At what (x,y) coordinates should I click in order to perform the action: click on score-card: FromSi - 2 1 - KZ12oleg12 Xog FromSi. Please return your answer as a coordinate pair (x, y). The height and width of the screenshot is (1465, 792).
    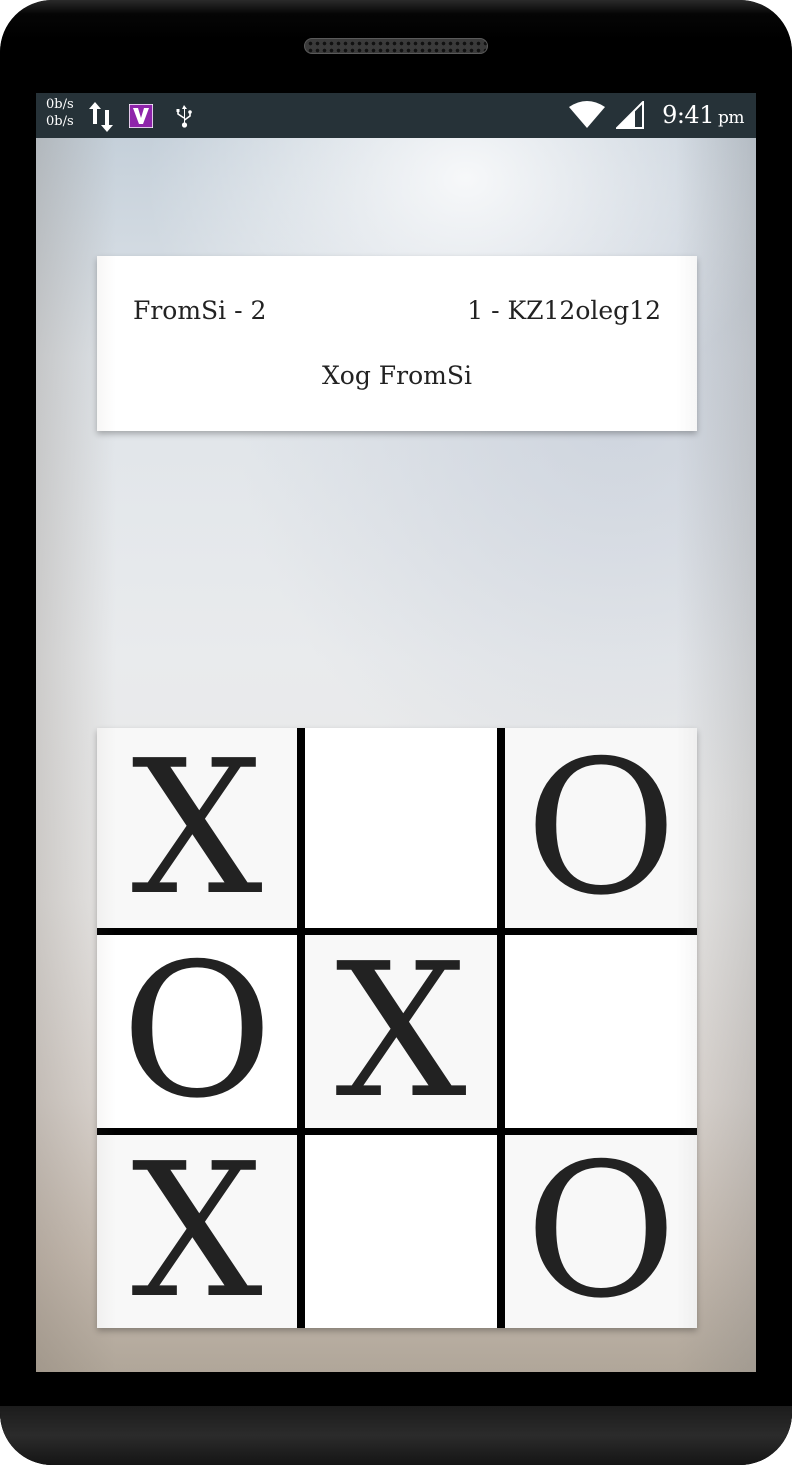
    Looking at the image, I should click on (397, 343).